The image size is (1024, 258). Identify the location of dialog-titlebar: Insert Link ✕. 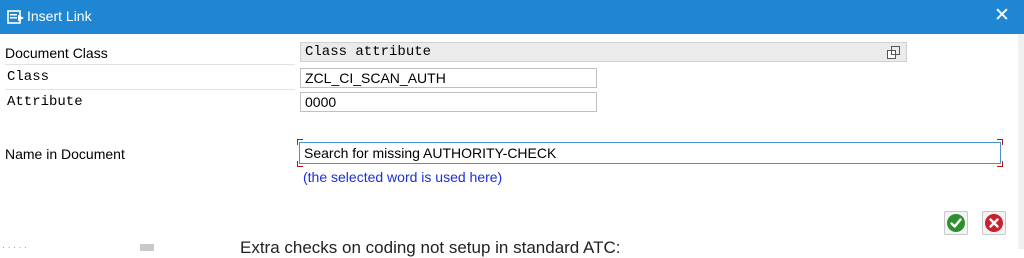
(512, 17).